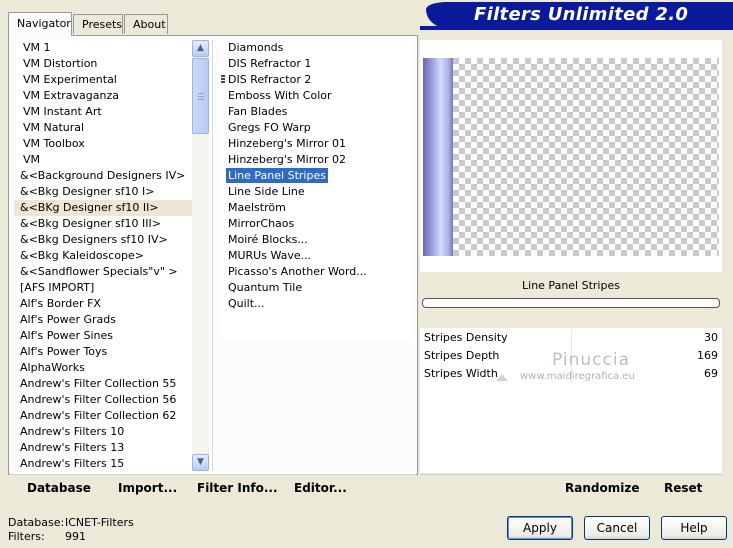 The width and height of the screenshot is (733, 548). What do you see at coordinates (461, 373) in the screenshot?
I see `param-name: Stripes Width` at bounding box center [461, 373].